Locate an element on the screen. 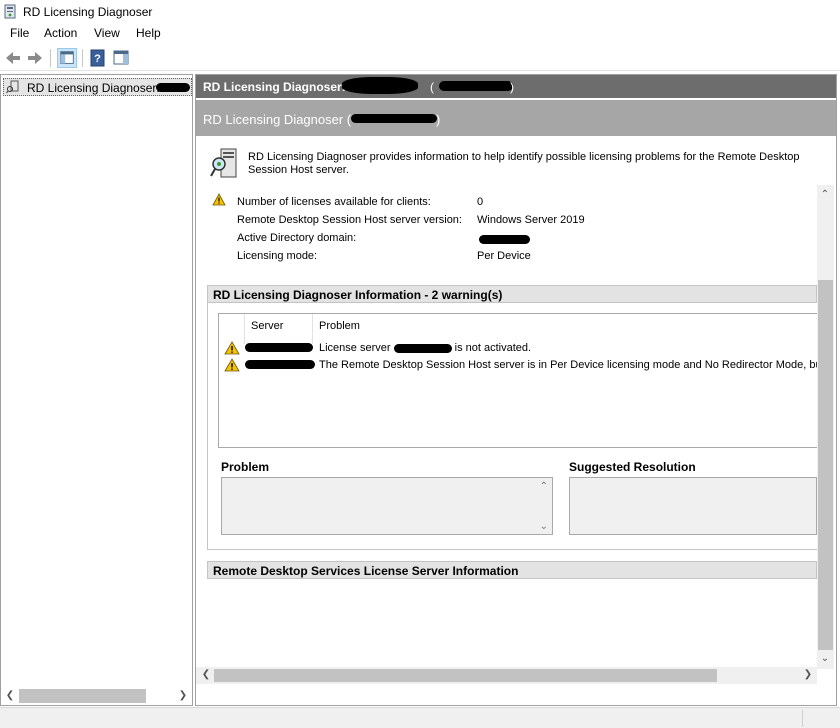 This screenshot has height=728, width=840. ad-domain-label: Active Directory domain: is located at coordinates (297, 238).